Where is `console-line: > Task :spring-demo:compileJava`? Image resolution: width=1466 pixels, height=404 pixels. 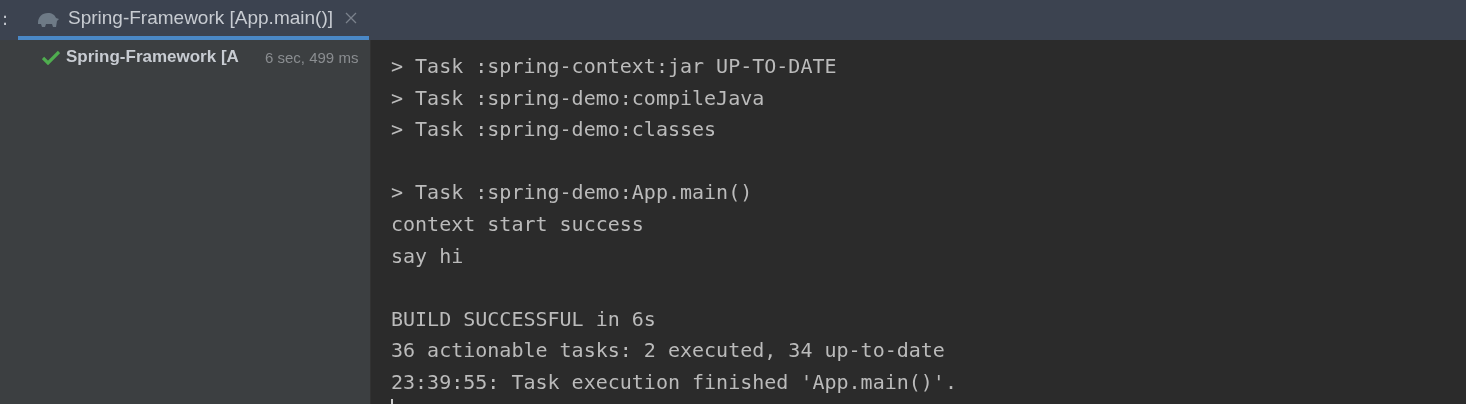
console-line: > Task :spring-demo:compileJava is located at coordinates (578, 98).